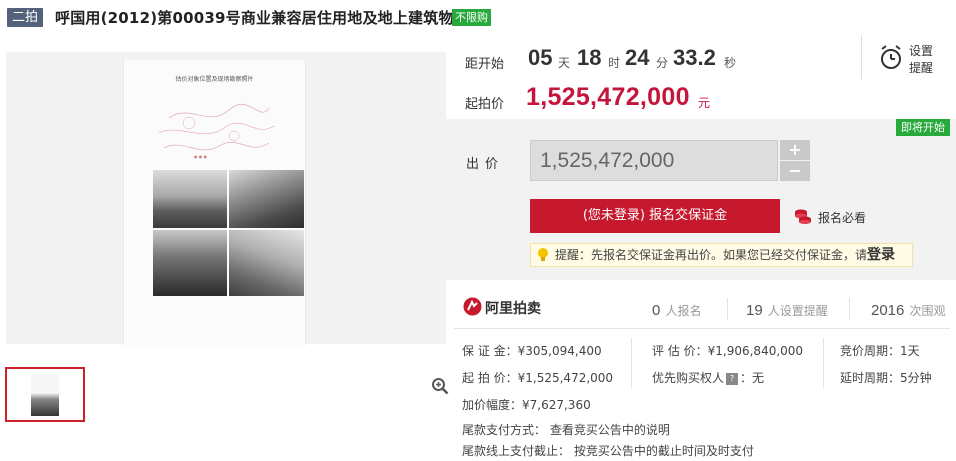 This screenshot has width=956, height=461. Describe the element at coordinates (683, 311) in the screenshot. I see `stat-unit: 人报名` at that location.